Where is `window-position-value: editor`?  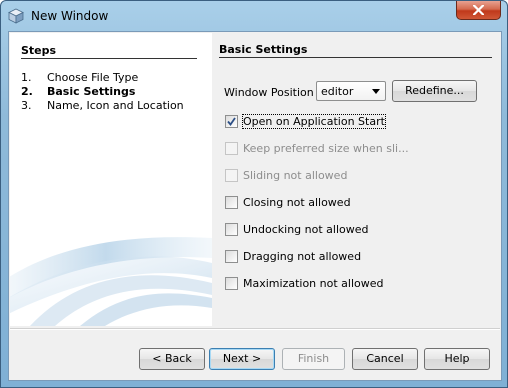
window-position-value: editor is located at coordinates (337, 91).